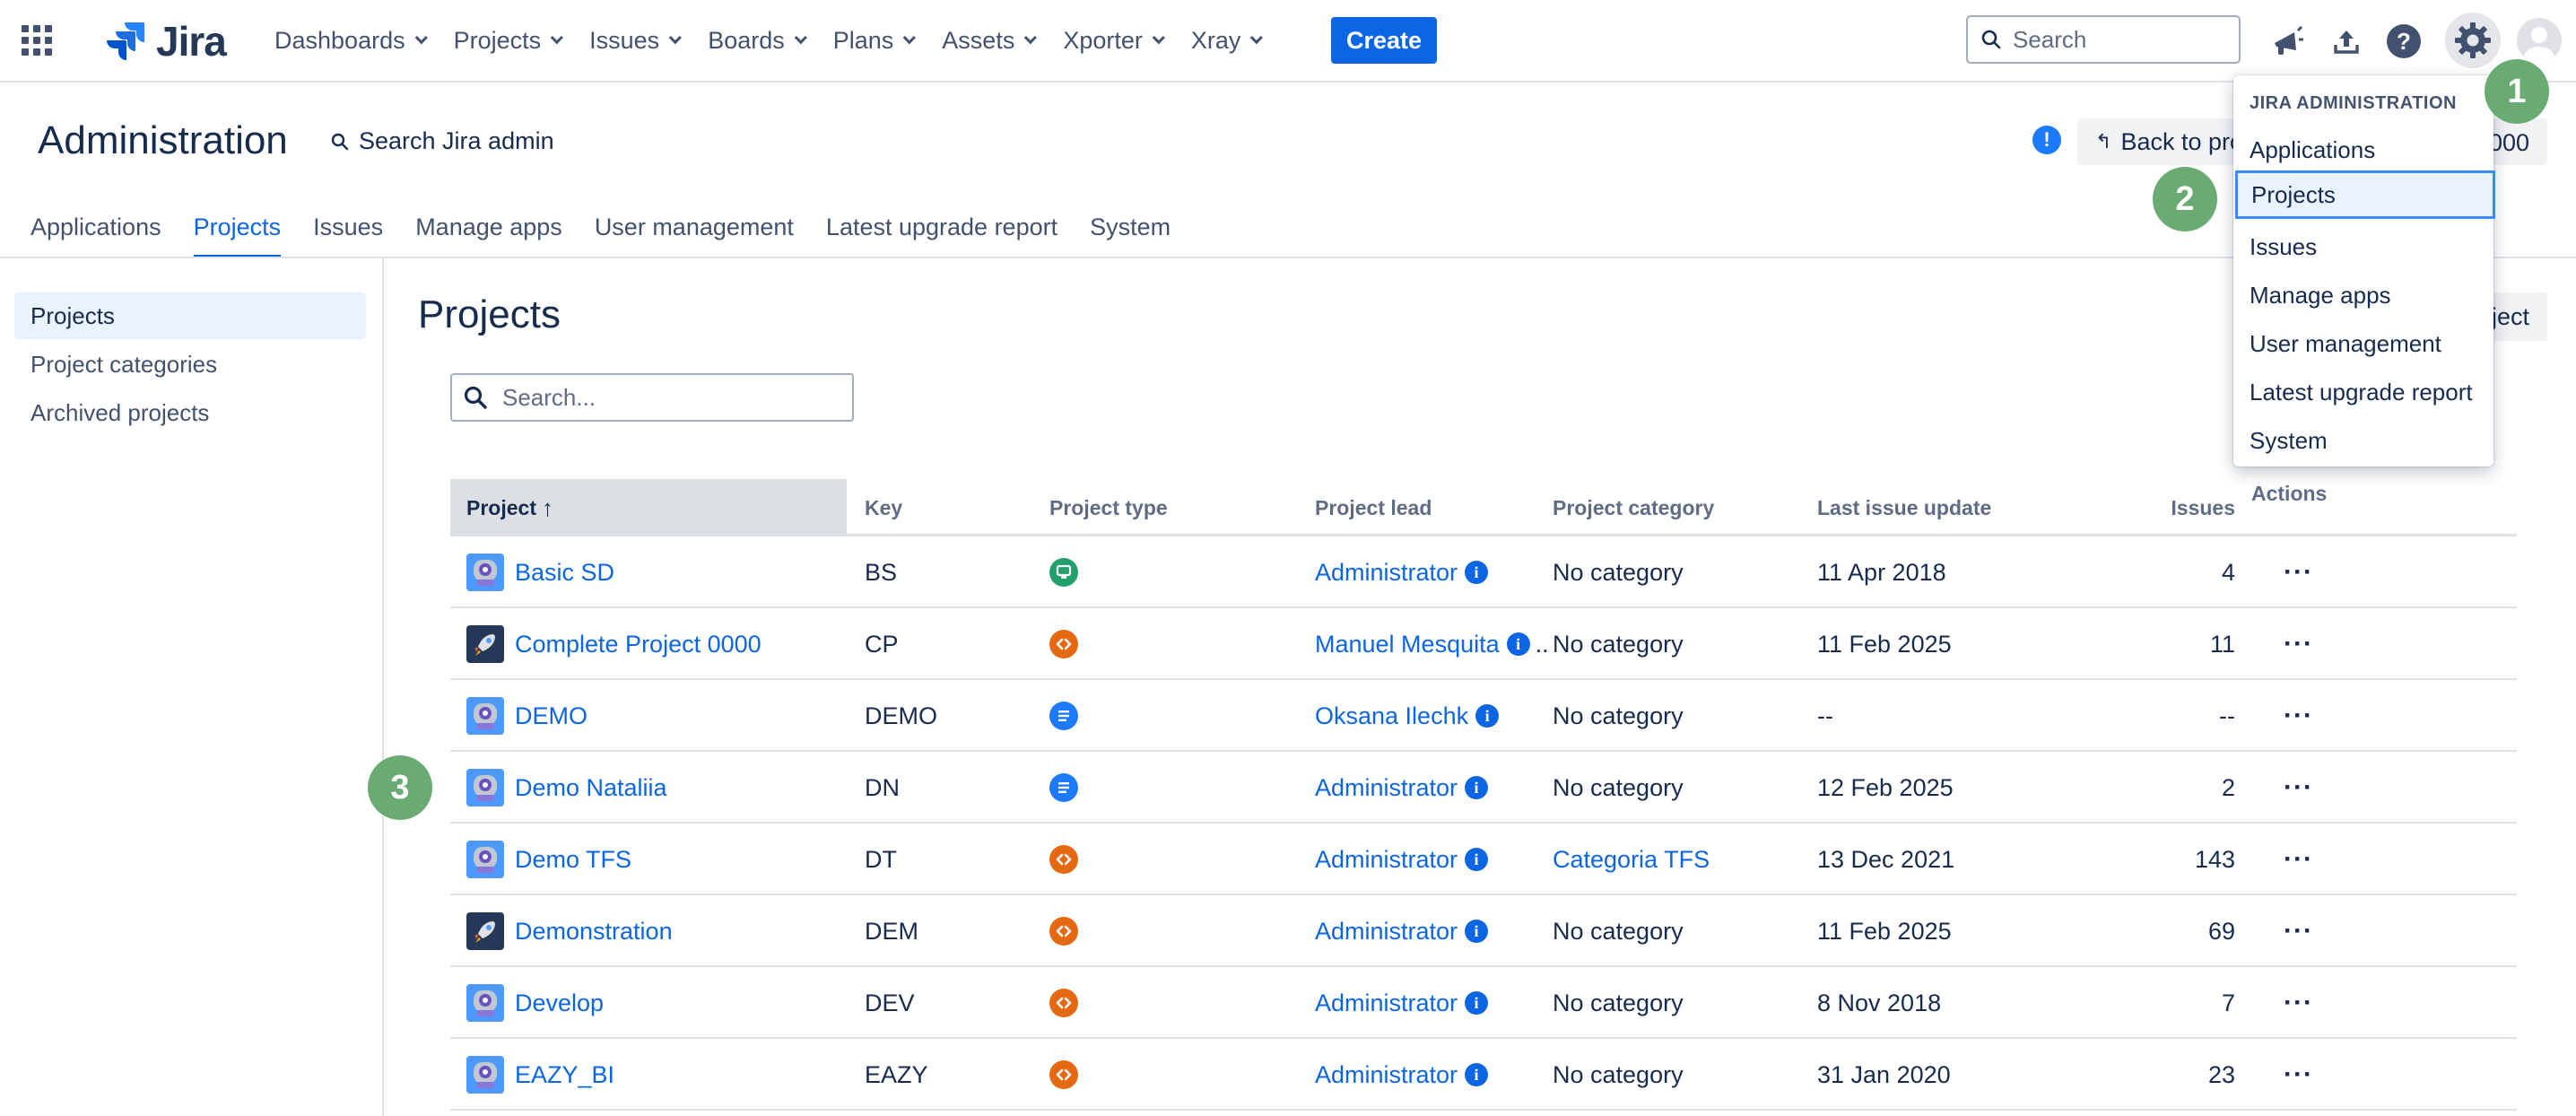 This screenshot has height=1116, width=2576. I want to click on business-type-icon, so click(1063, 787).